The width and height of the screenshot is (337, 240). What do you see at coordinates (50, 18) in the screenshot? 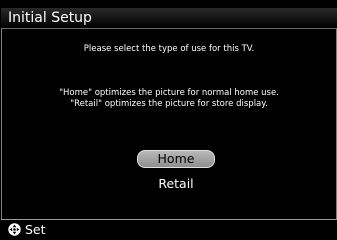
I see `page-title: Initial Setup` at bounding box center [50, 18].